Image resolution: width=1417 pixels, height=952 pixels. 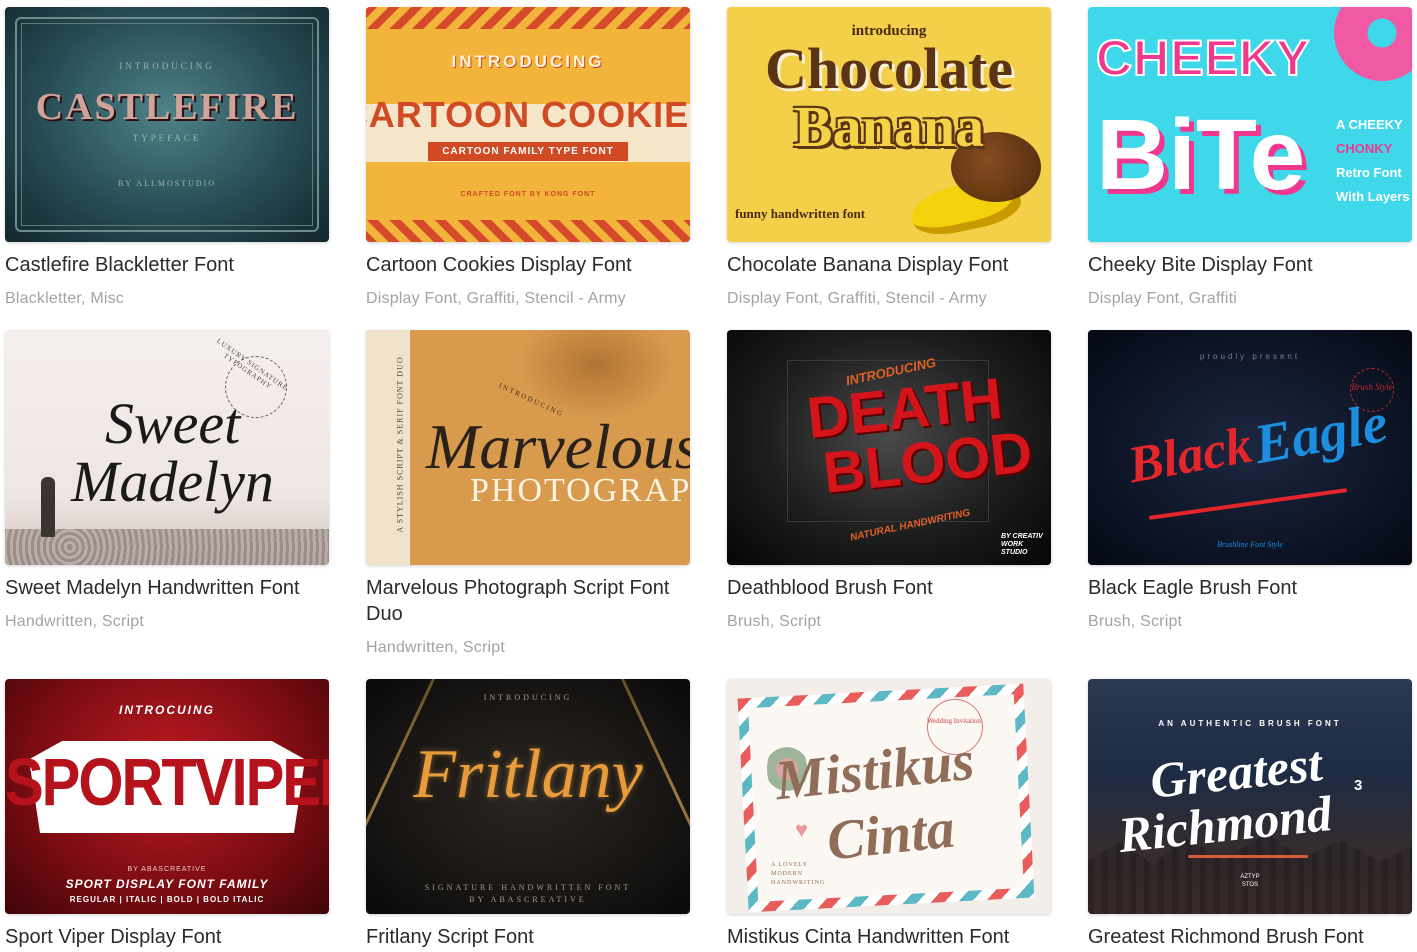 What do you see at coordinates (1372, 387) in the screenshot?
I see `thumb-badge: Brush Style` at bounding box center [1372, 387].